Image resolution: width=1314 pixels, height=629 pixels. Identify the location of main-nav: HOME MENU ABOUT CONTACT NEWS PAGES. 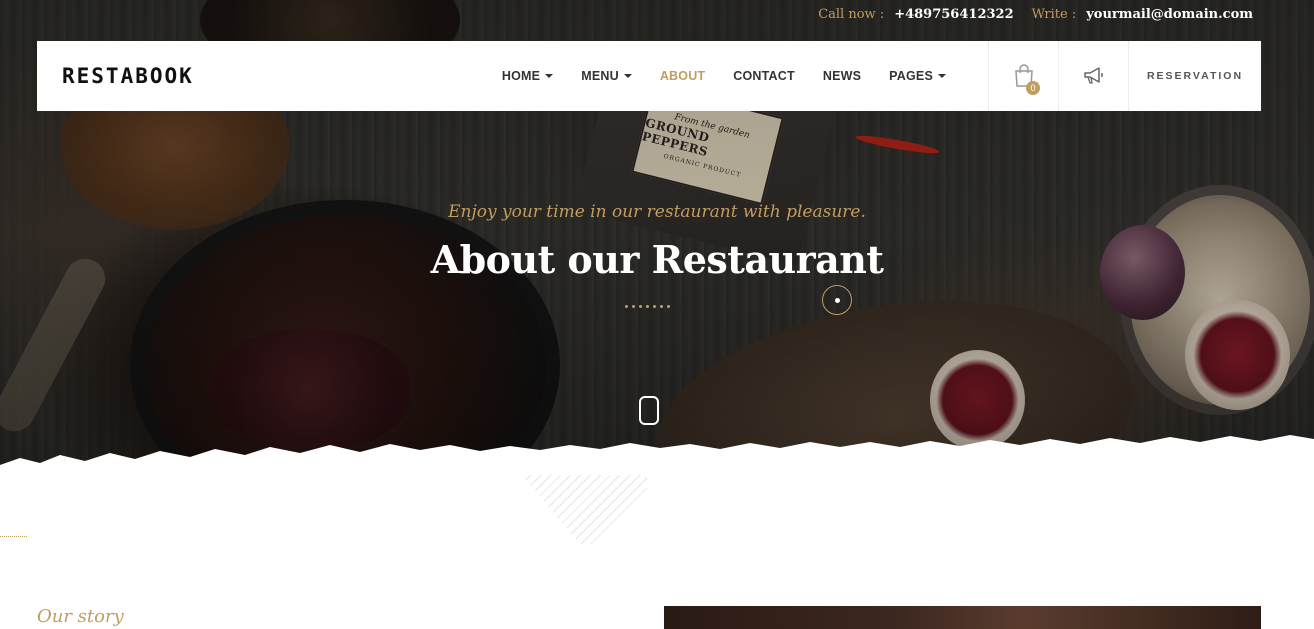
(724, 76).